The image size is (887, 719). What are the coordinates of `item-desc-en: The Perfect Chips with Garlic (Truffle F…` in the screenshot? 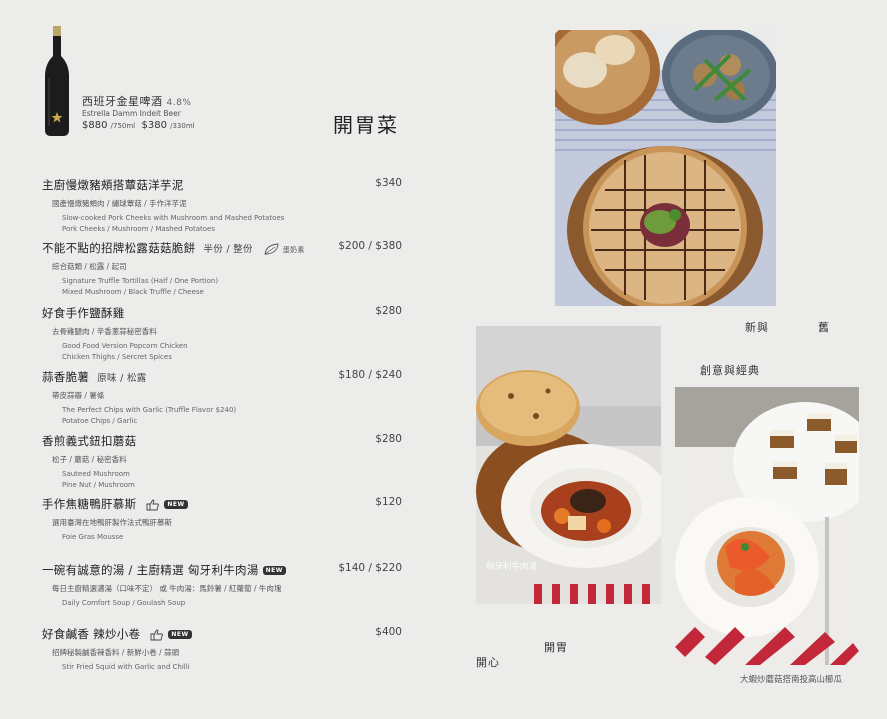 It's located at (149, 415).